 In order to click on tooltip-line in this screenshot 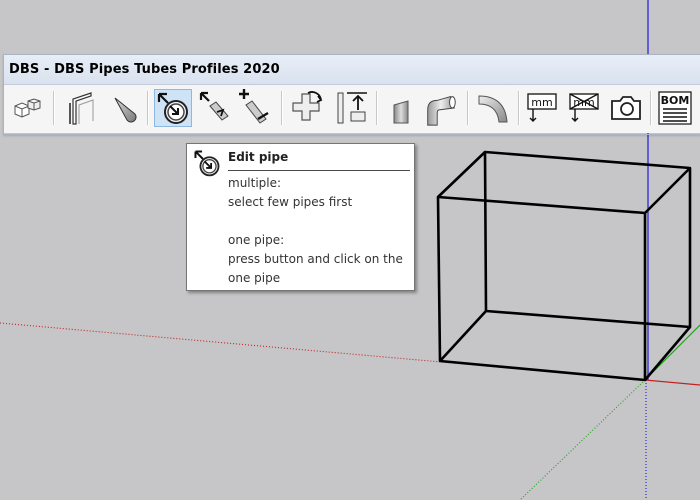, I will do `click(320, 221)`.